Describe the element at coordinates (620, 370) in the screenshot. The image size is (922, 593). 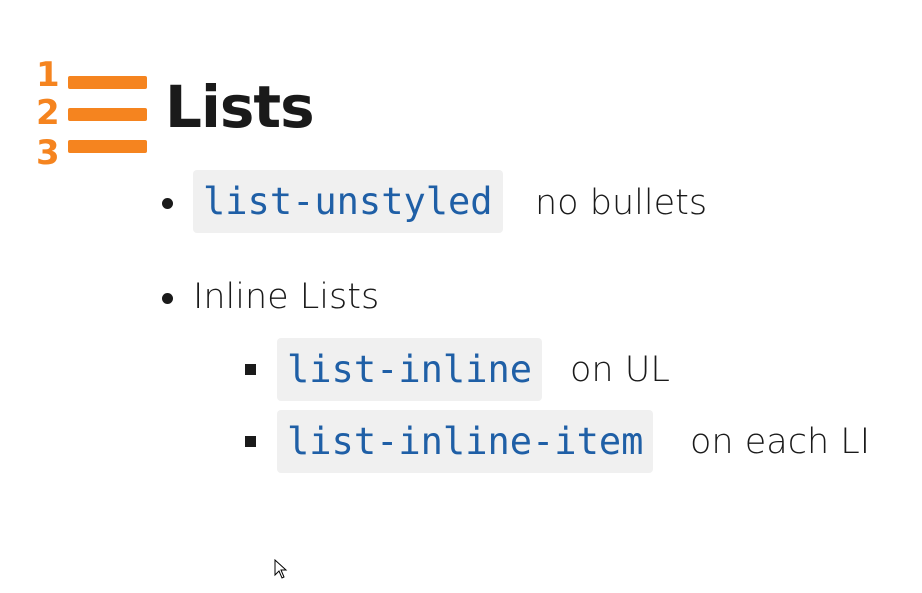
I see `list-item-text: on UL` at that location.